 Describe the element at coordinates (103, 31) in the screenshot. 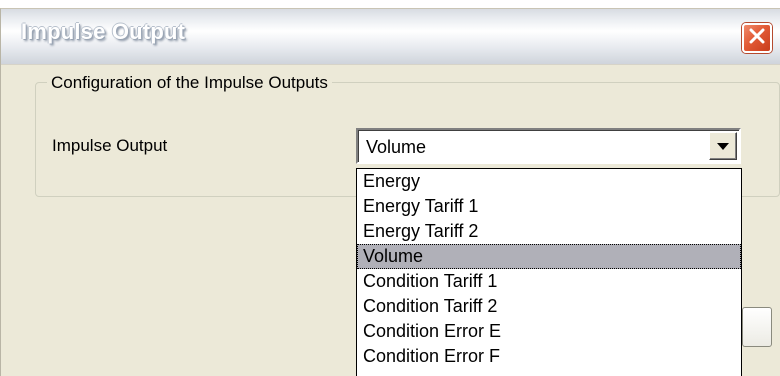

I see `window-title: Impulse Output` at that location.